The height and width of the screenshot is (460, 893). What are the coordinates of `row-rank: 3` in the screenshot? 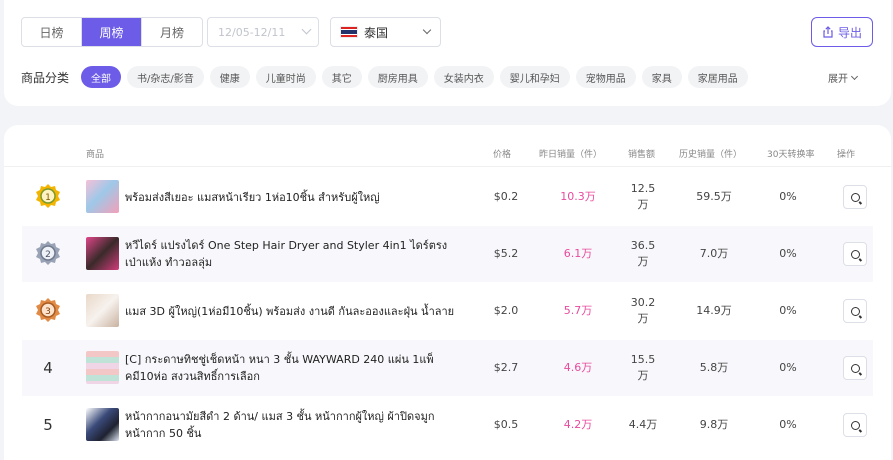 It's located at (48, 312).